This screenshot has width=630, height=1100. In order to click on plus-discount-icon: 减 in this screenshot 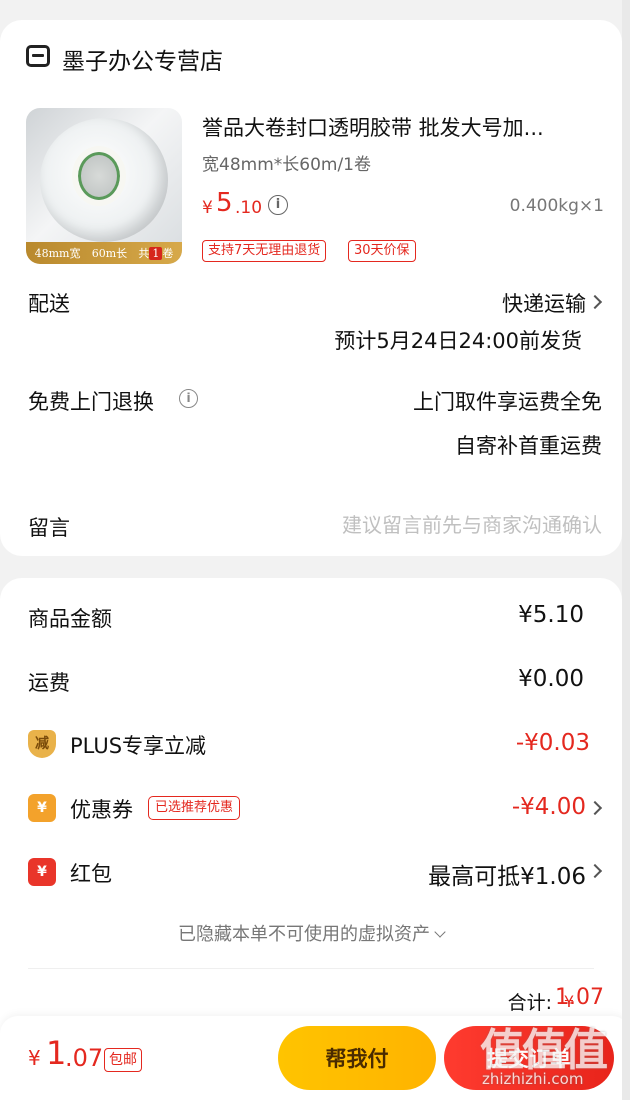, I will do `click(42, 744)`.